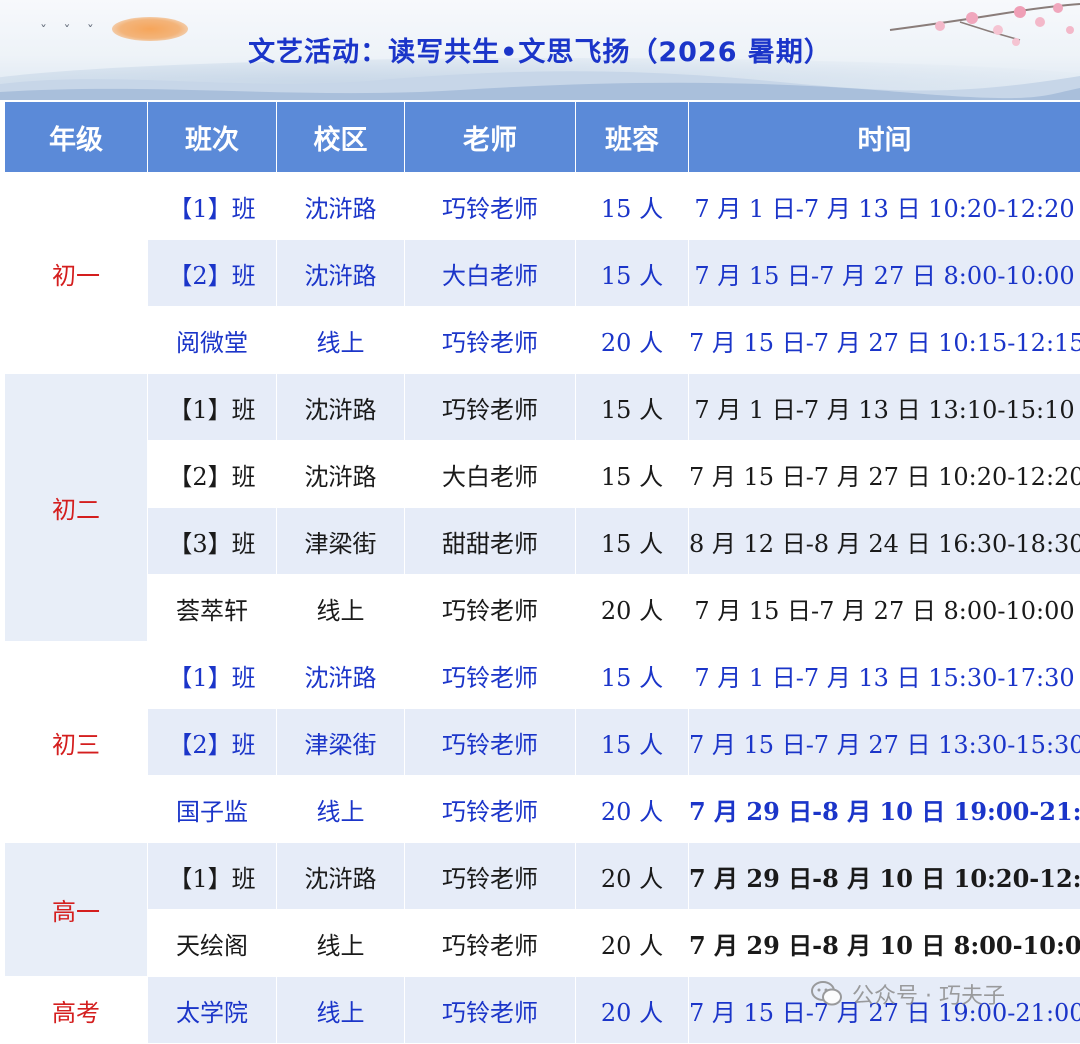  What do you see at coordinates (884, 675) in the screenshot?
I see `time-cell: 7 月 1 日-7 月 13 日 15:30-17:30` at bounding box center [884, 675].